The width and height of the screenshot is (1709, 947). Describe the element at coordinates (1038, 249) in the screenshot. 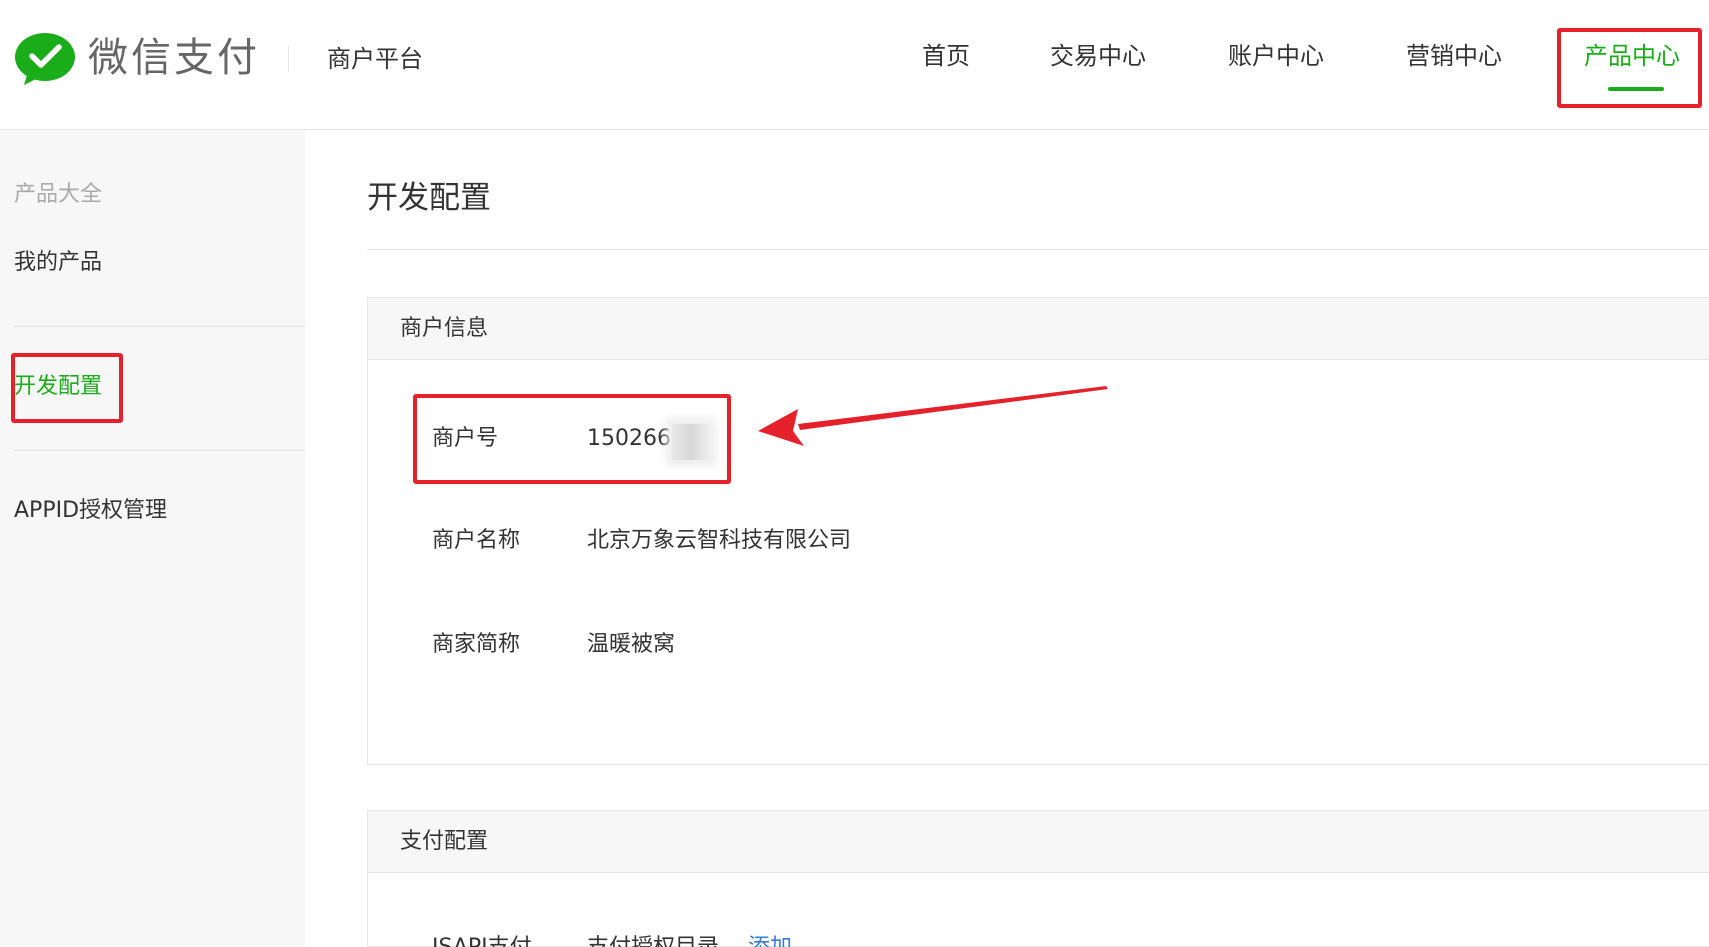

I see `title-divider` at that location.